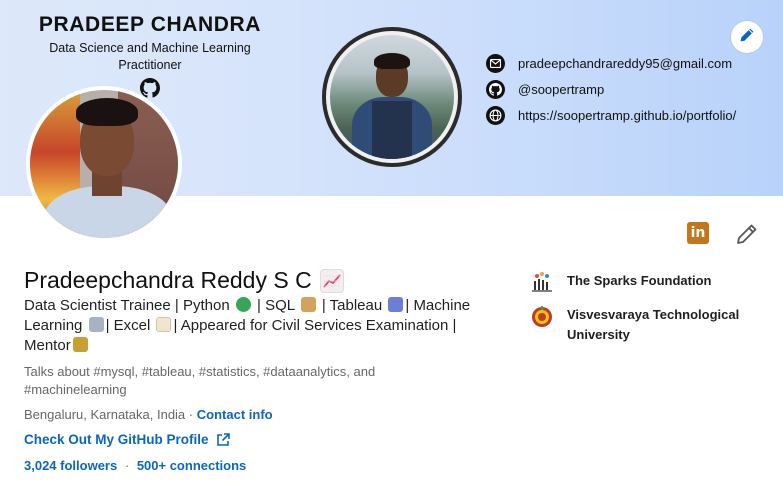 This screenshot has height=481, width=783. I want to click on github-profile-link: Check Out My GitHub Profile, so click(127, 439).